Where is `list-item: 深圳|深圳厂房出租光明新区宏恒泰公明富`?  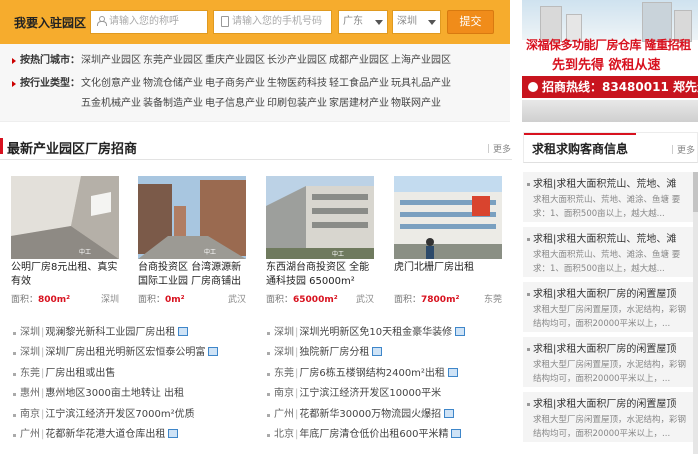 list-item: 深圳|深圳厂房出租光明新区宏恒泰公明富 is located at coordinates (134, 353).